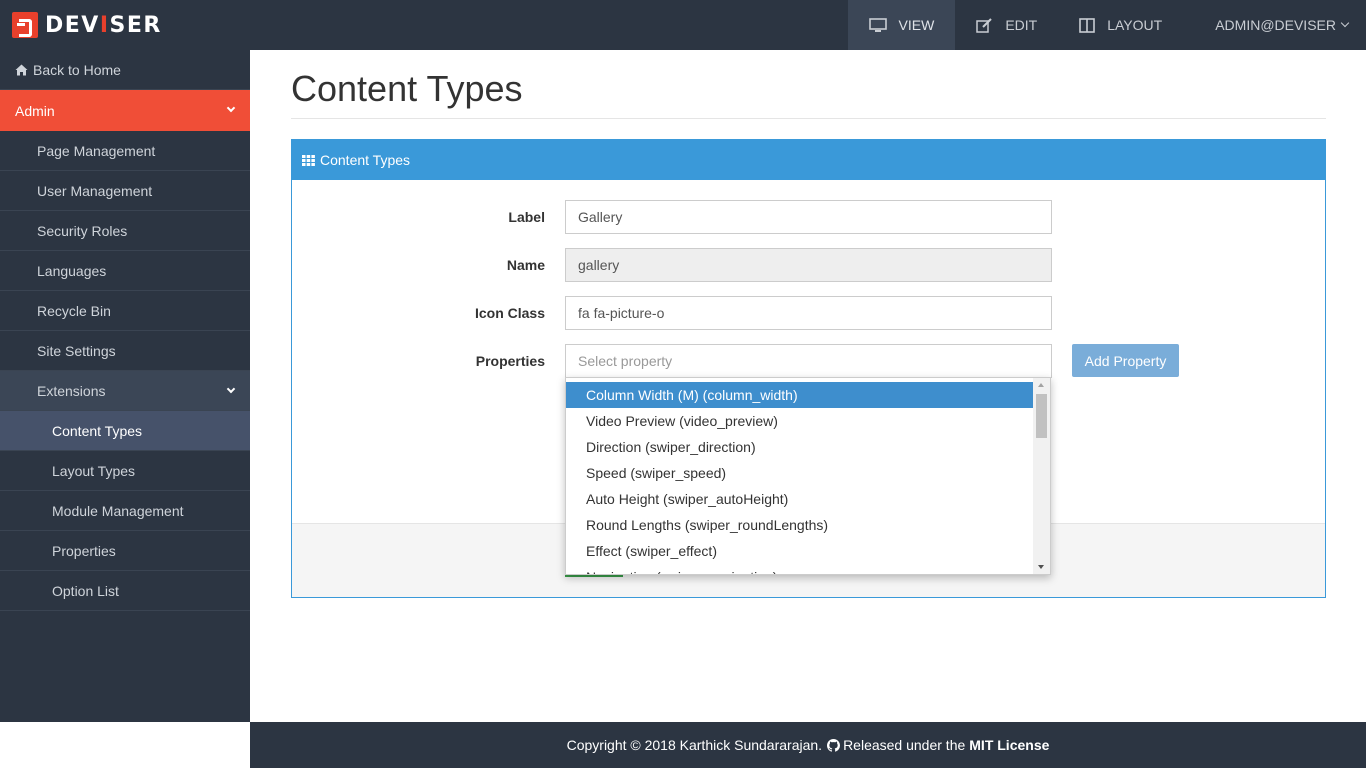 This screenshot has width=1366, height=768. Describe the element at coordinates (84, 550) in the screenshot. I see `sidebar-item-label: Properties` at that location.